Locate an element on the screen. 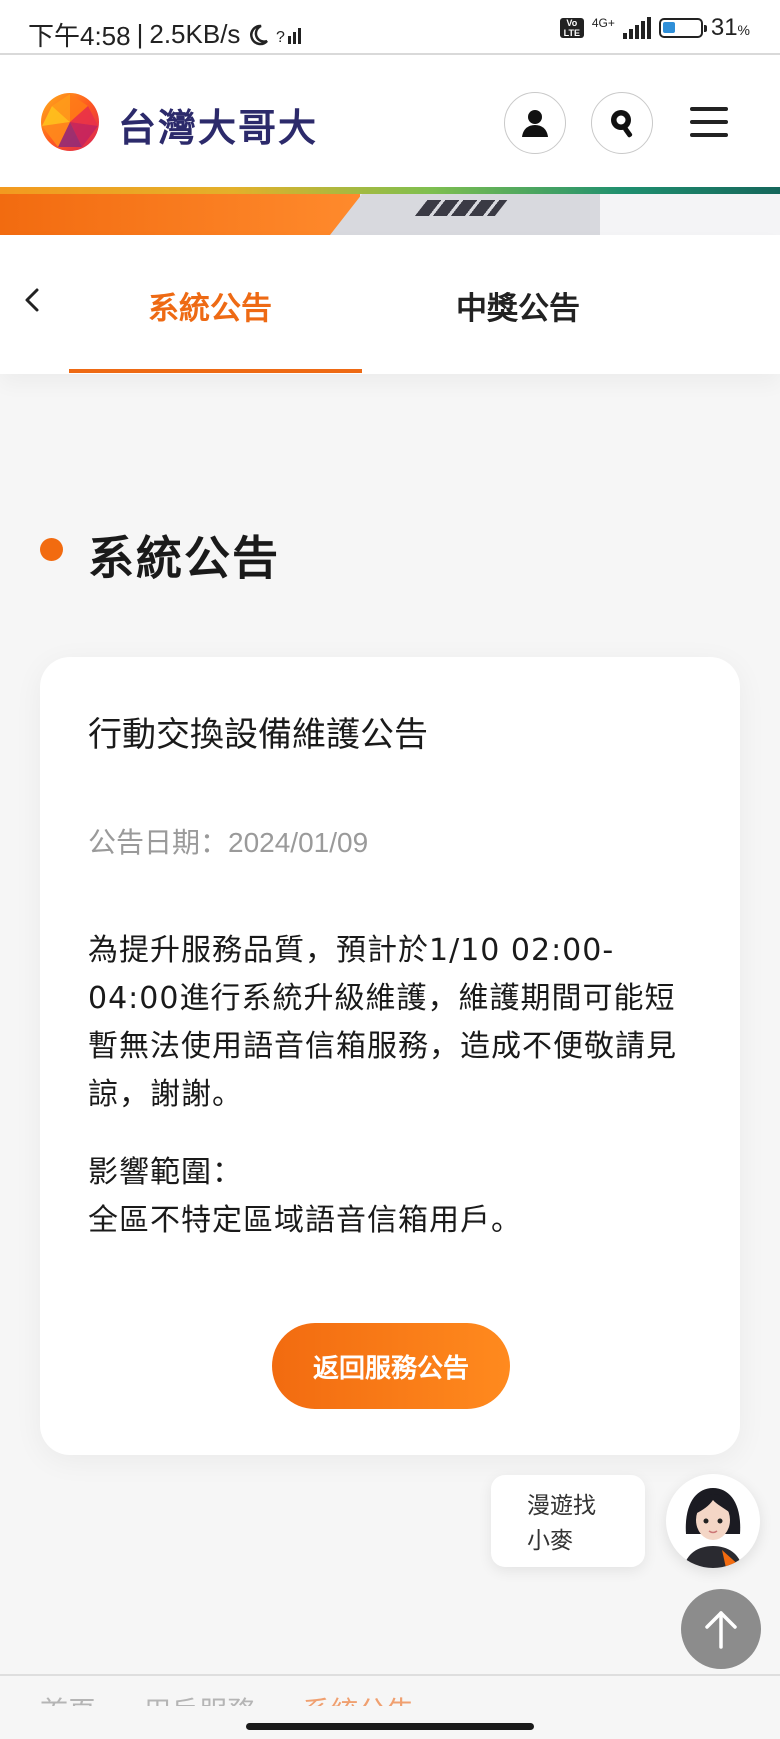 The image size is (780, 1739). section-bullet is located at coordinates (51, 549).